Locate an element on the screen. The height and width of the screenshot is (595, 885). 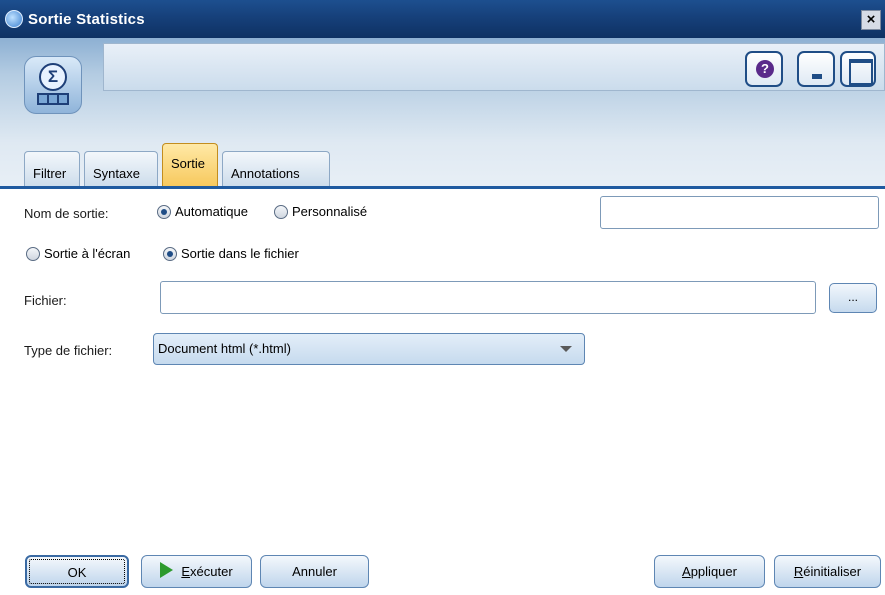
tab-annotations: Annotations is located at coordinates (276, 169).